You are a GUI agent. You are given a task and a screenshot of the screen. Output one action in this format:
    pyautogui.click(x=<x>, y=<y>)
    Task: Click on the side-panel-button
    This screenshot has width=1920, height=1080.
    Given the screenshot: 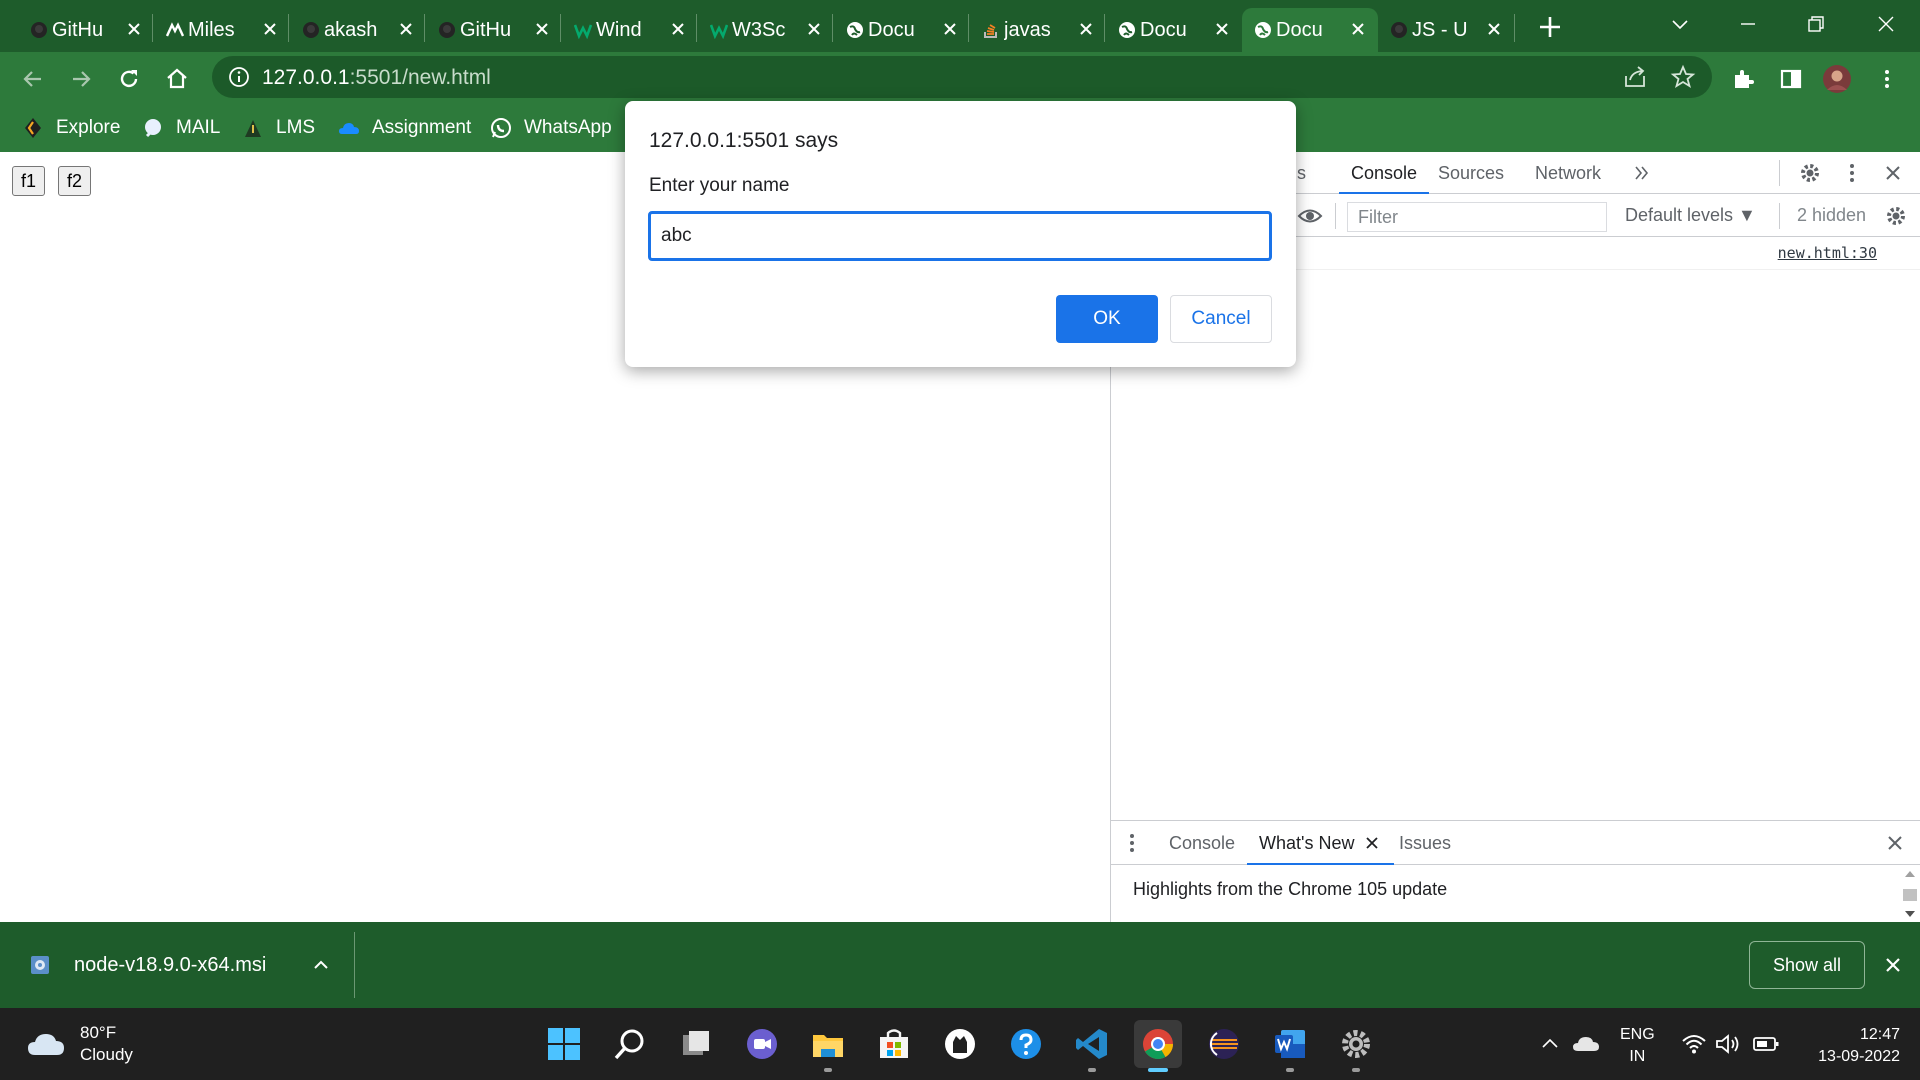 What is the action you would take?
    pyautogui.click(x=1791, y=79)
    